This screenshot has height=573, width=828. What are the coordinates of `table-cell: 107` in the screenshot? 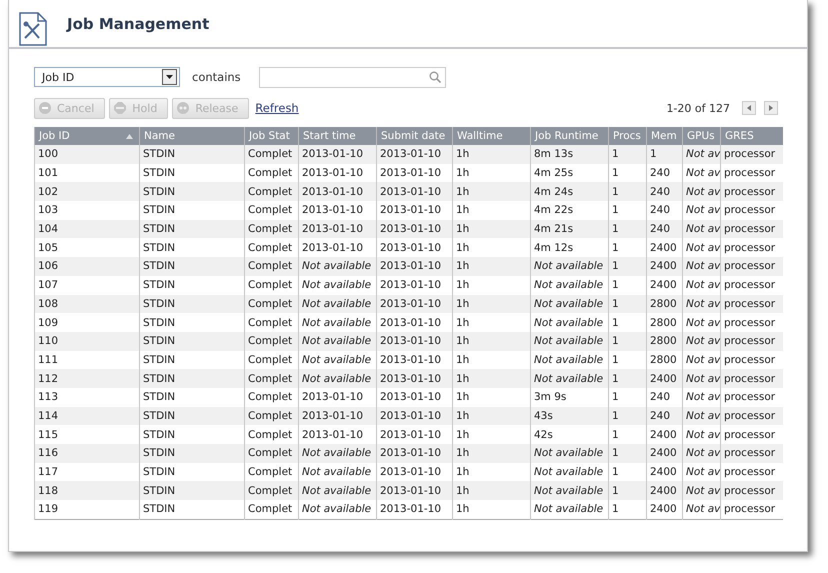 It's located at (87, 285).